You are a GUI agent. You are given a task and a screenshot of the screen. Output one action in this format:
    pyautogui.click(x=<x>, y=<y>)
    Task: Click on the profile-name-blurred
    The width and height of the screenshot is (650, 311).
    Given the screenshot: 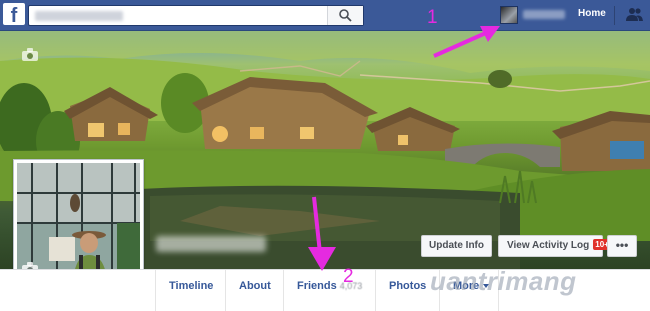 What is the action you would take?
    pyautogui.click(x=211, y=244)
    